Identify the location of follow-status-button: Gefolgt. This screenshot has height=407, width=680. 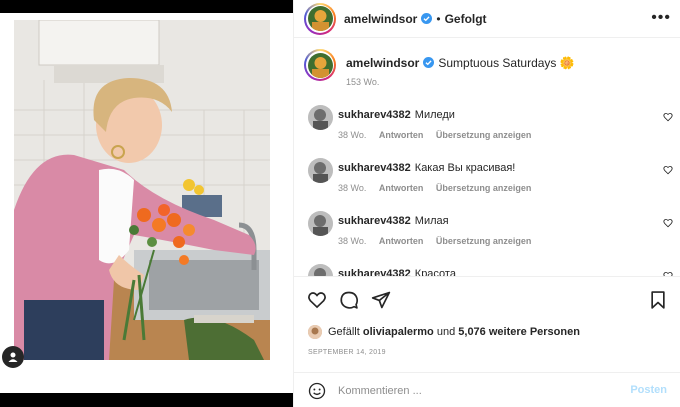
(466, 19).